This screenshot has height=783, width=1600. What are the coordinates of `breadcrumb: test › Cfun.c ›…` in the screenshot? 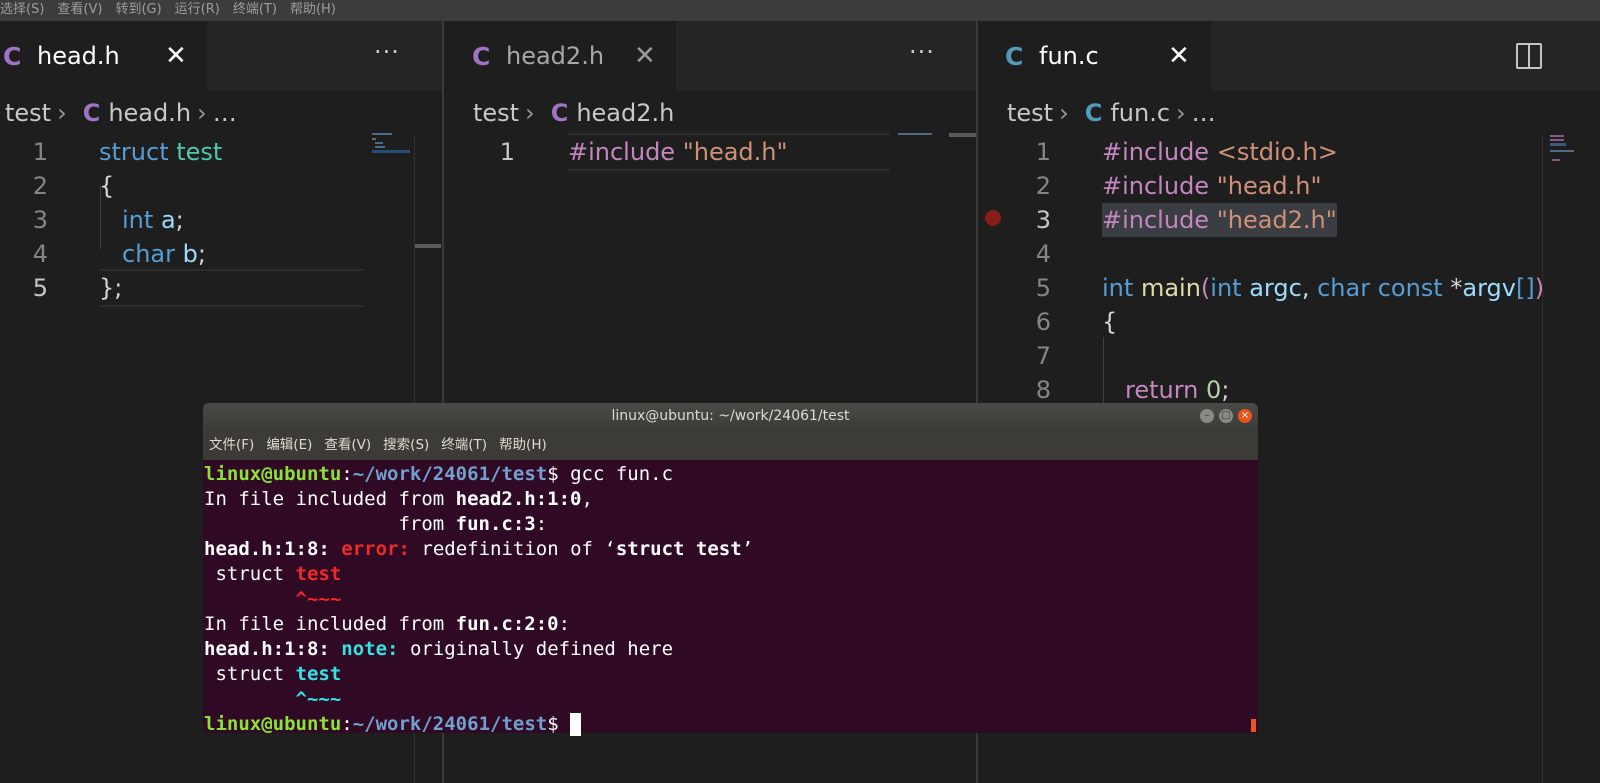 It's located at (1111, 113).